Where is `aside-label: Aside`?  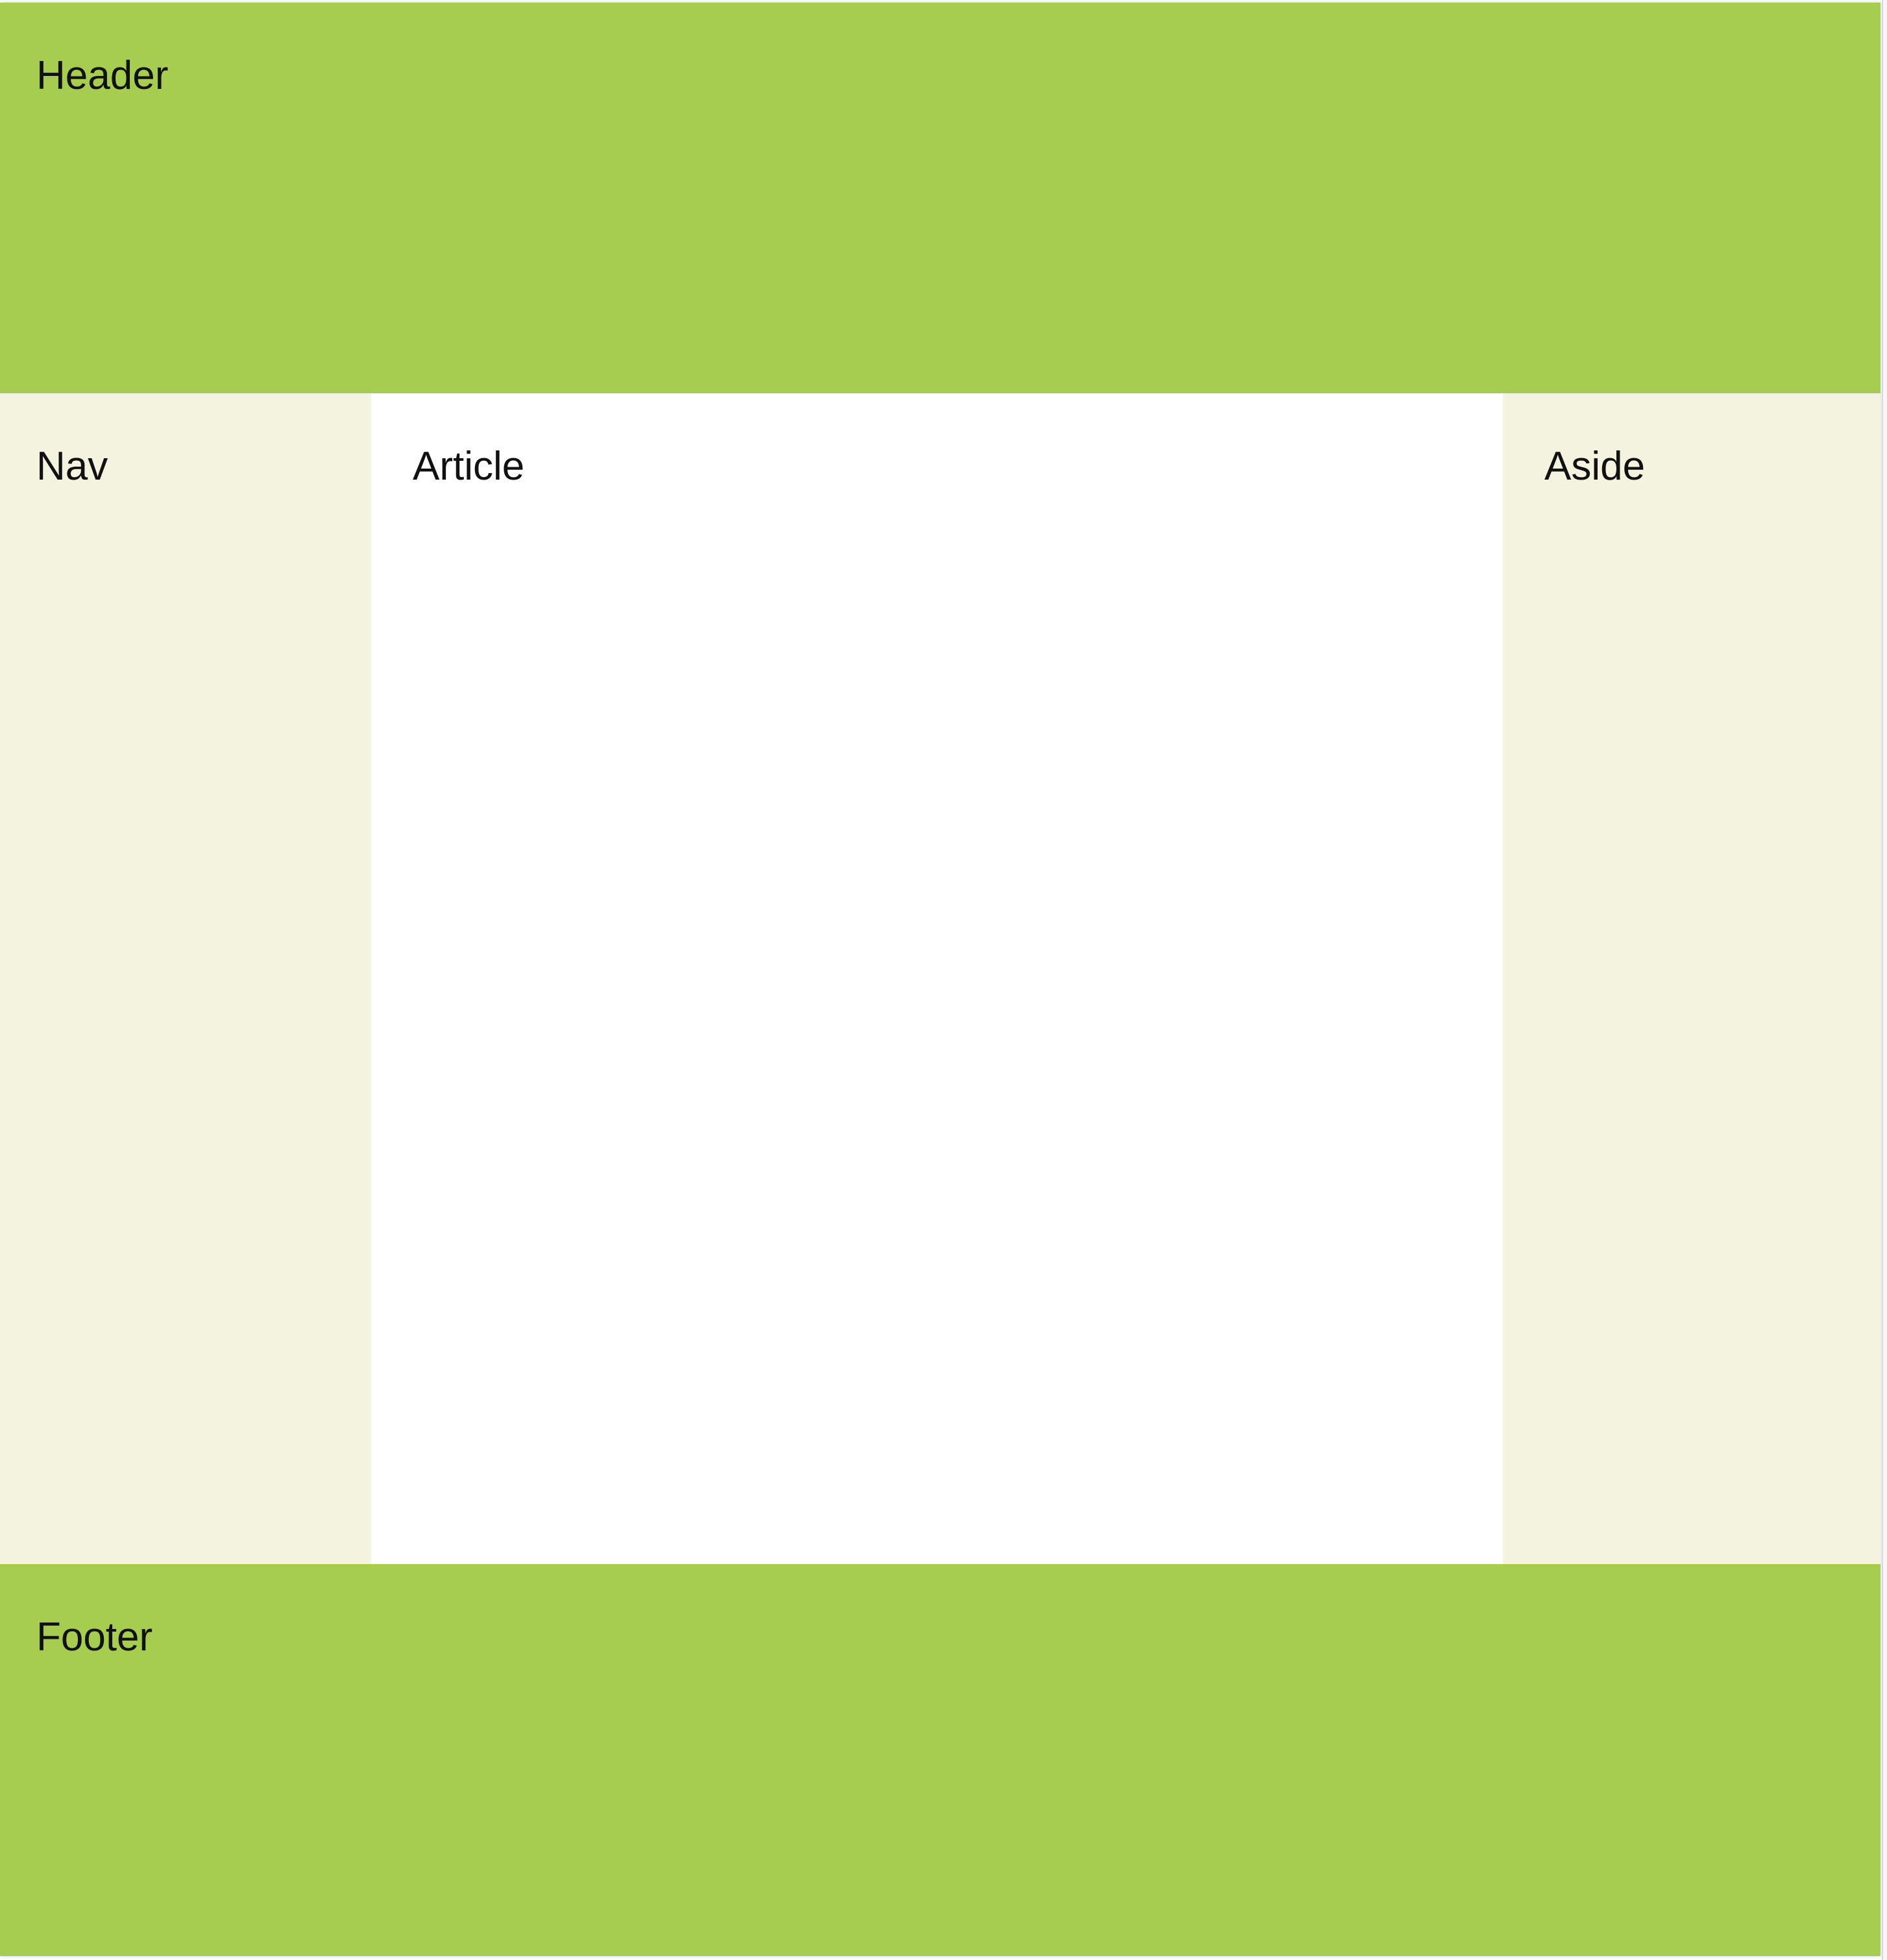 aside-label: Aside is located at coordinates (1595, 466).